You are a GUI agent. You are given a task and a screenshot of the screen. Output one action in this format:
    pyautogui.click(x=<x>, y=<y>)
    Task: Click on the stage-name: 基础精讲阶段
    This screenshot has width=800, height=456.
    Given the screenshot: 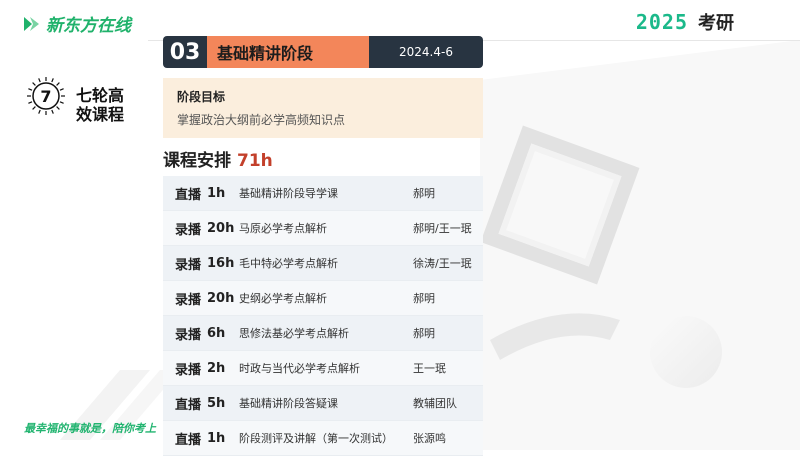 What is the action you would take?
    pyautogui.click(x=288, y=52)
    